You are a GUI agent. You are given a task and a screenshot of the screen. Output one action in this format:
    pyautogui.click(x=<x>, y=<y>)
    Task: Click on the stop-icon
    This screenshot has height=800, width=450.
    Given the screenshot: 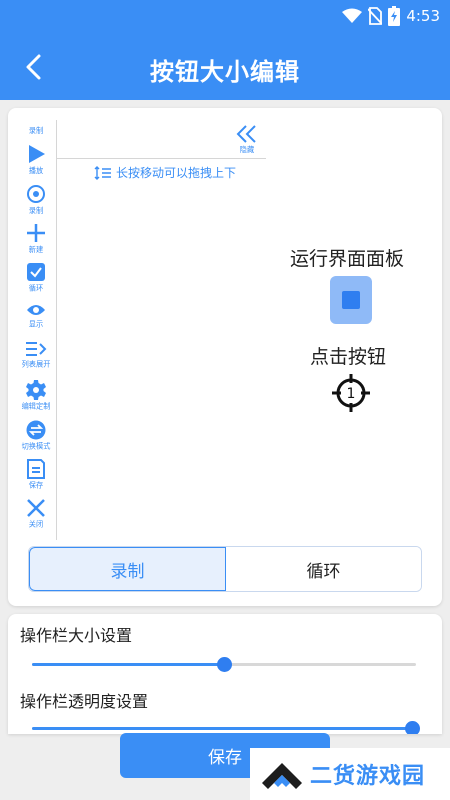 What is the action you would take?
    pyautogui.click(x=351, y=300)
    